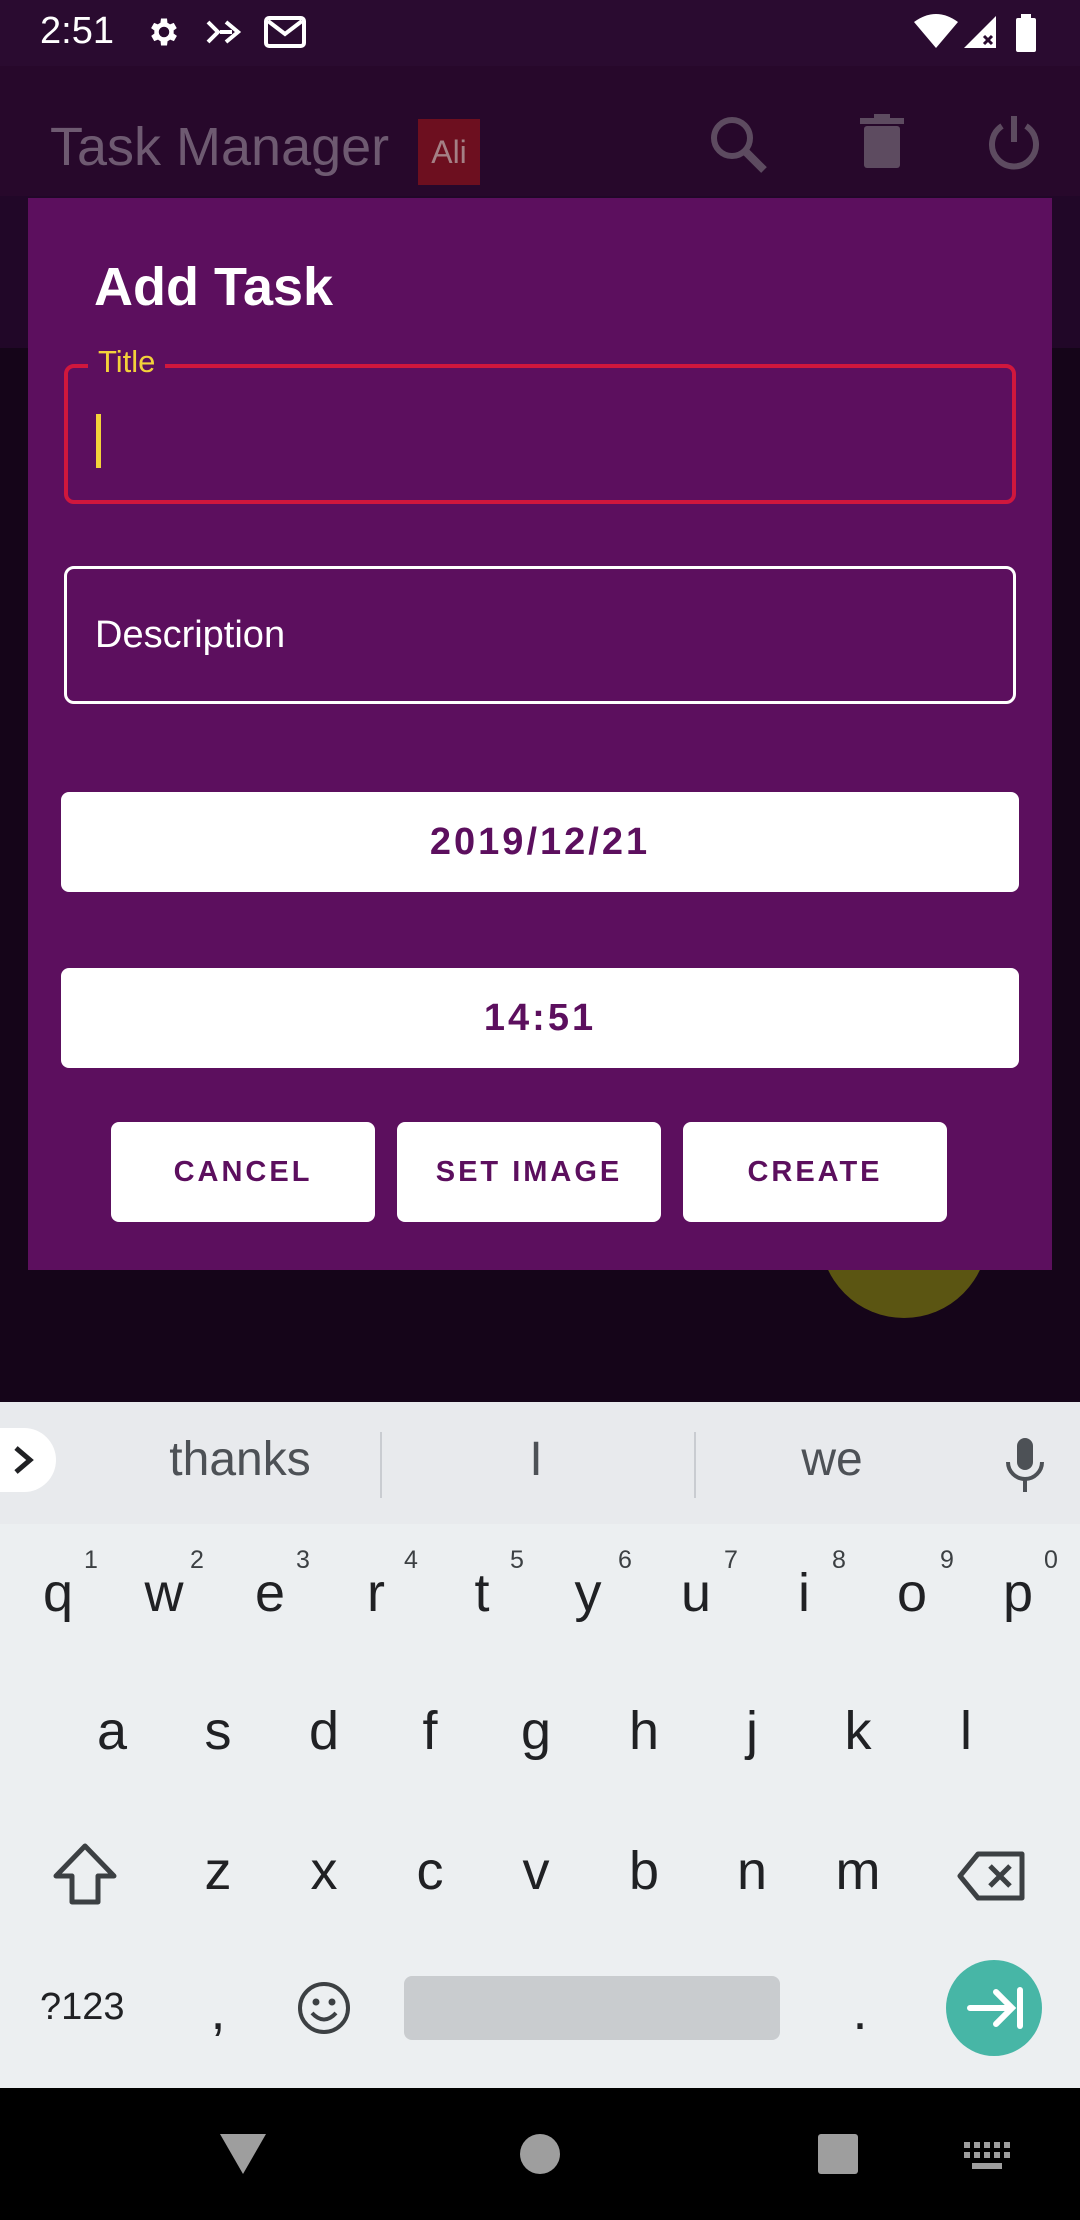  I want to click on key-period: ., so click(860, 2011).